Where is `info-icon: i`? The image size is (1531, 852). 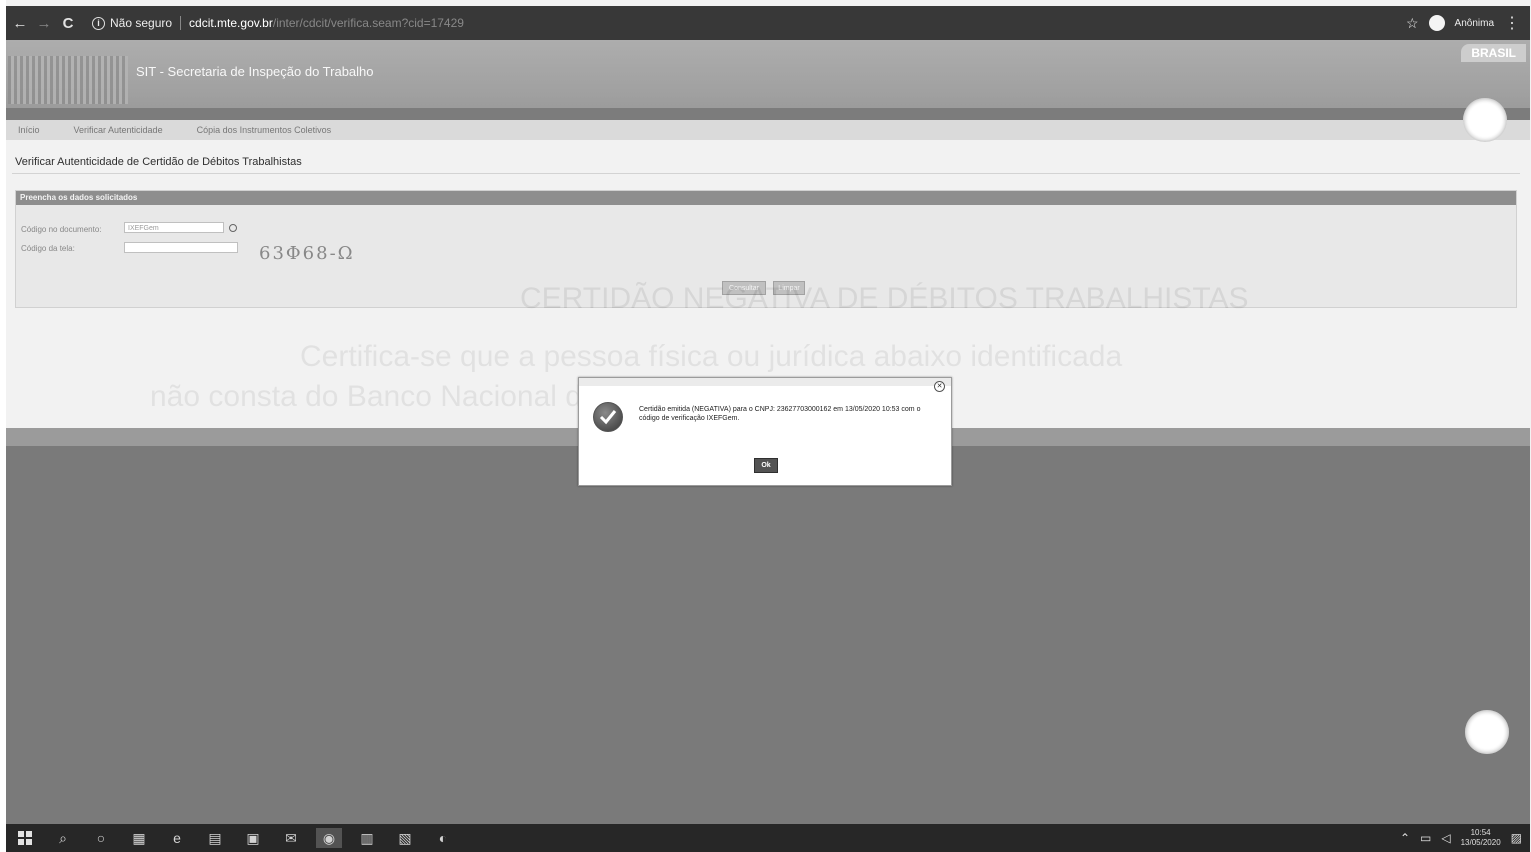
info-icon: i is located at coordinates (98, 23).